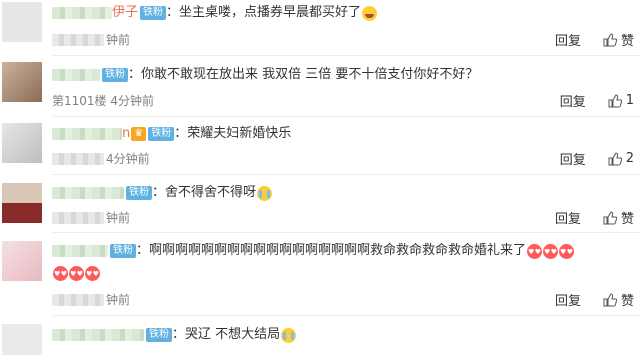 The width and height of the screenshot is (640, 355). Describe the element at coordinates (226, 334) in the screenshot. I see `comment-text: ：哭辽 不想大结局` at that location.